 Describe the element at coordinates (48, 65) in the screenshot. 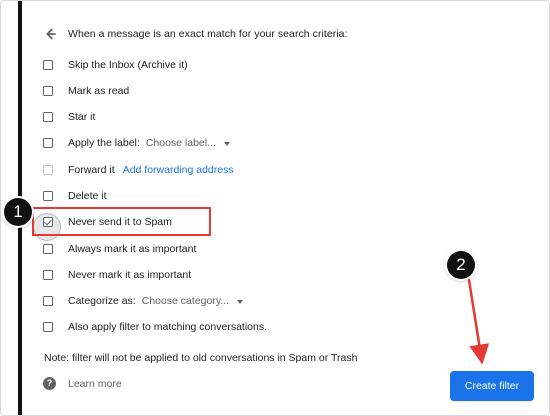

I see `skip-inbox-checkbox` at that location.